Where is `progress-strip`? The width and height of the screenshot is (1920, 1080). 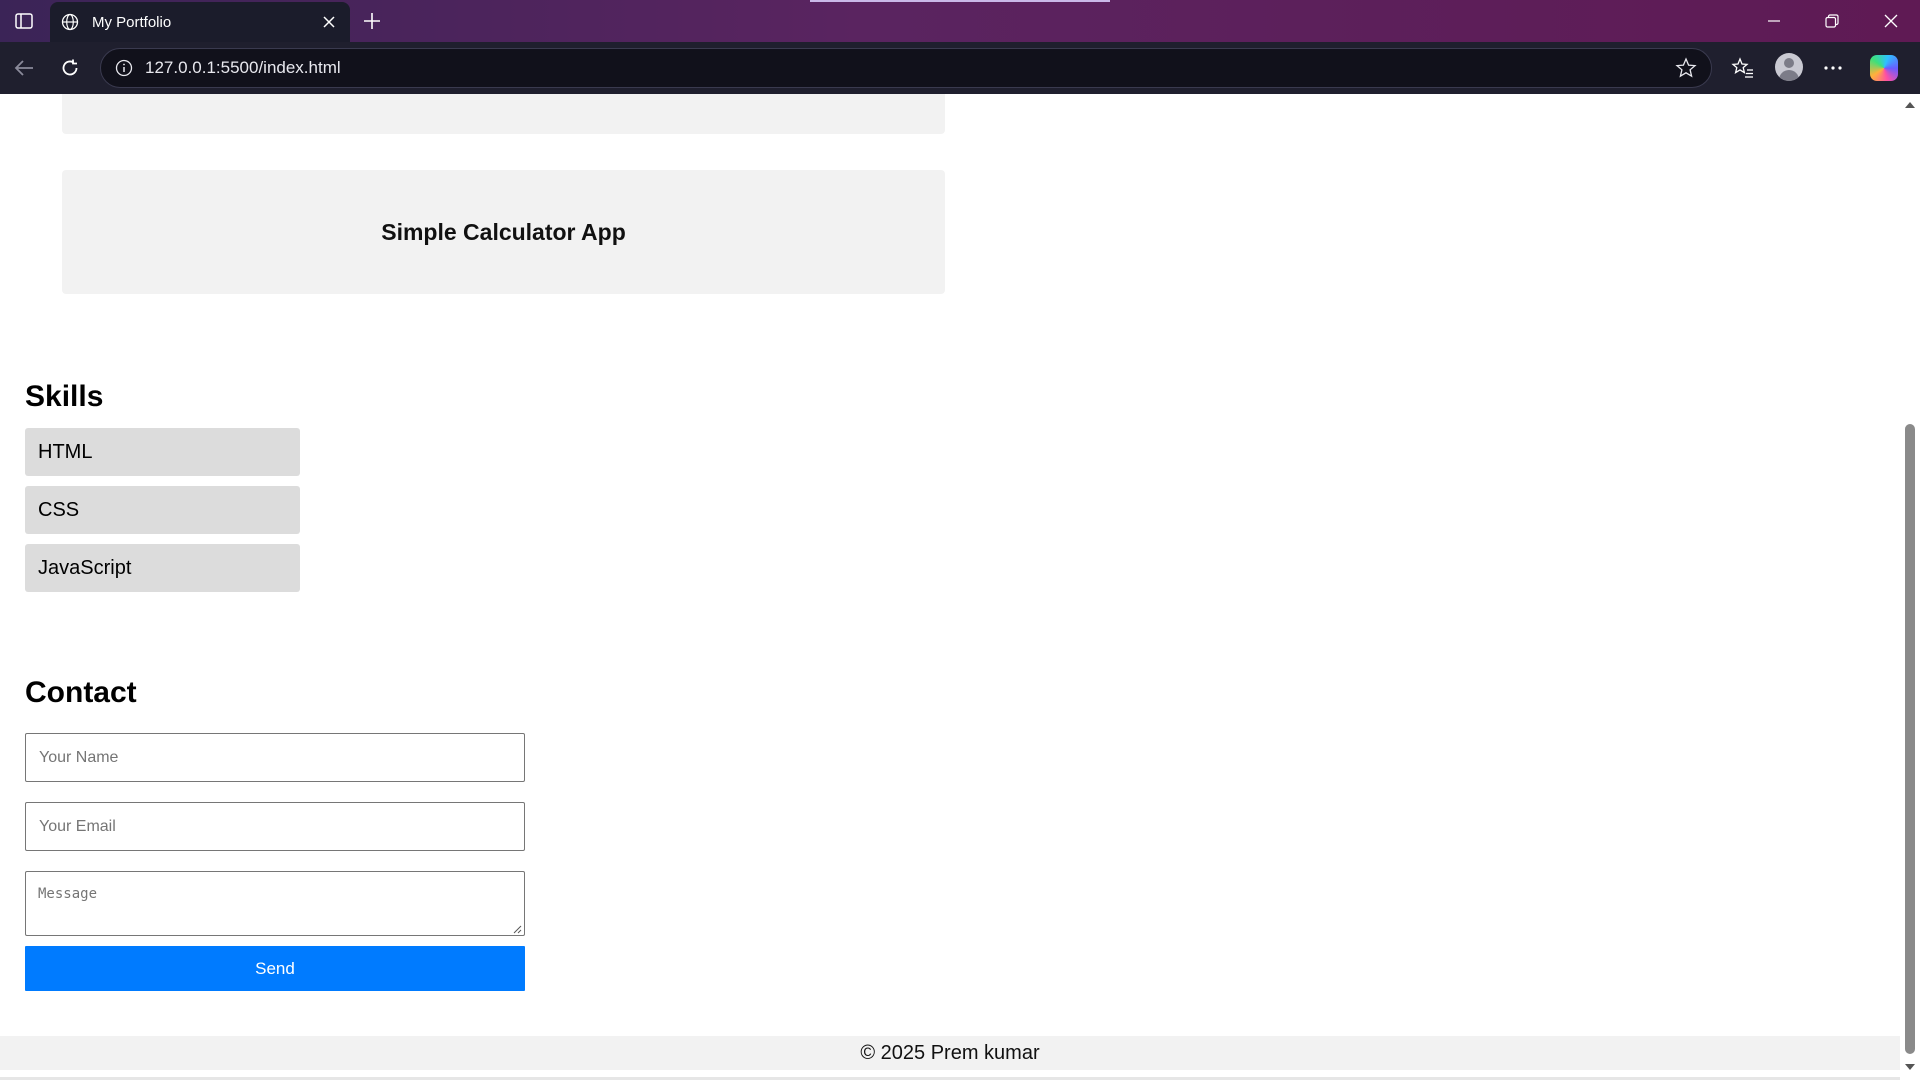 progress-strip is located at coordinates (960, 1).